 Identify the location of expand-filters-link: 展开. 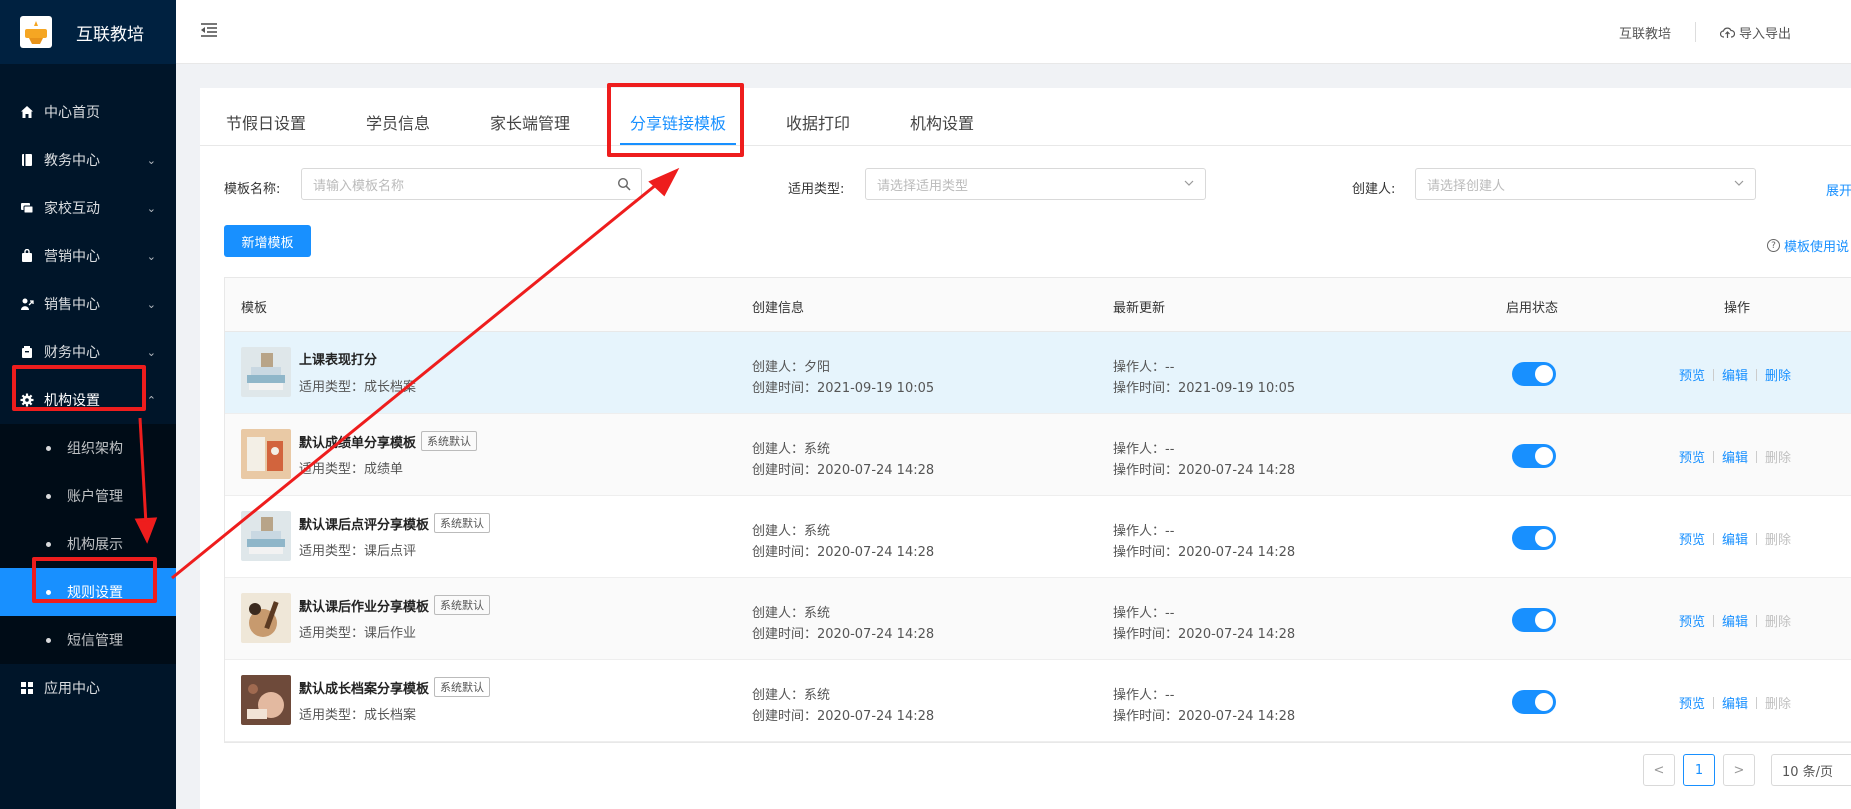
(1838, 189).